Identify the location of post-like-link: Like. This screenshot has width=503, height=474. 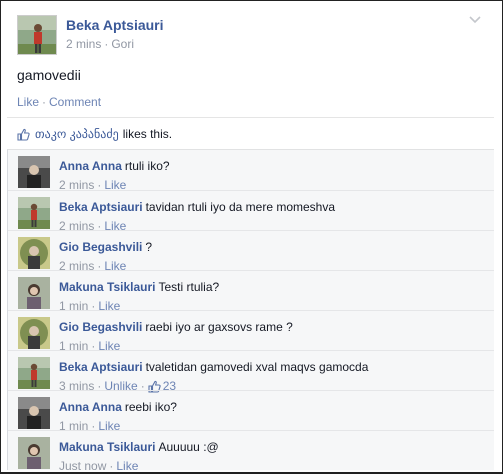
(28, 102).